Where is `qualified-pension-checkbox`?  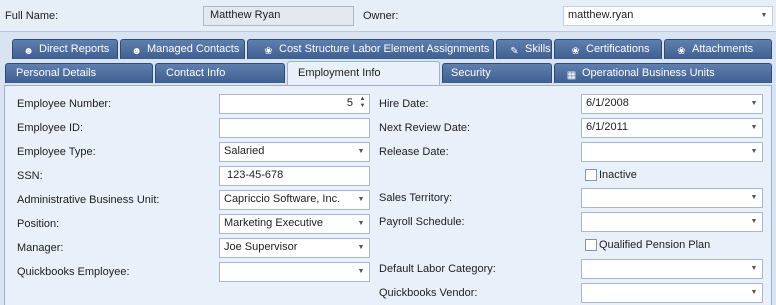
qualified-pension-checkbox is located at coordinates (591, 245).